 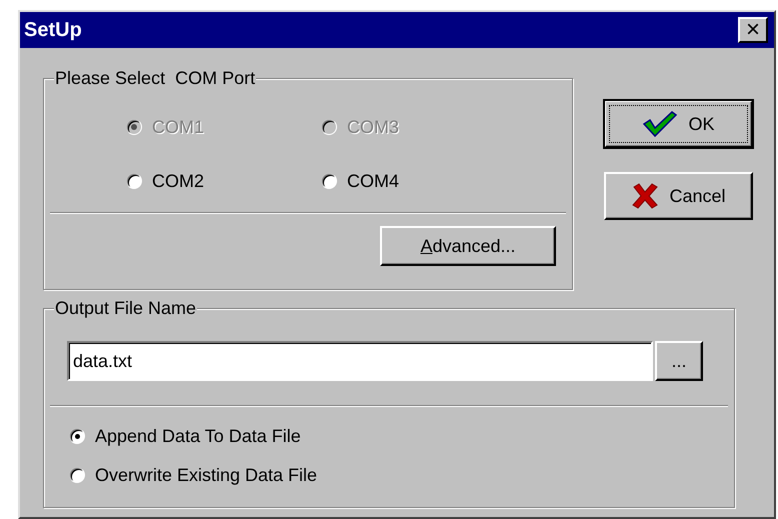 What do you see at coordinates (753, 30) in the screenshot?
I see `close-button: ×` at bounding box center [753, 30].